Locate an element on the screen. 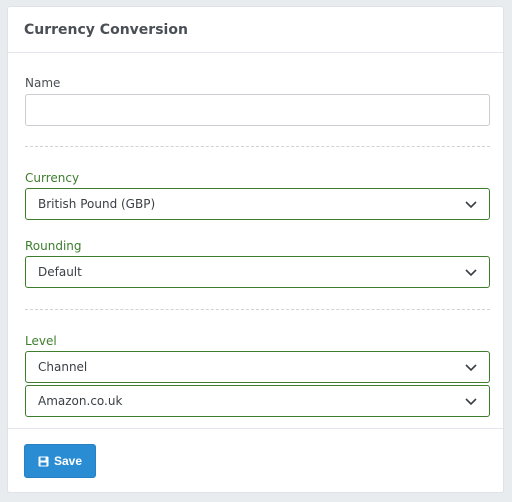 This screenshot has height=502, width=512. currency-select: British Pound (GBP) is located at coordinates (257, 204).